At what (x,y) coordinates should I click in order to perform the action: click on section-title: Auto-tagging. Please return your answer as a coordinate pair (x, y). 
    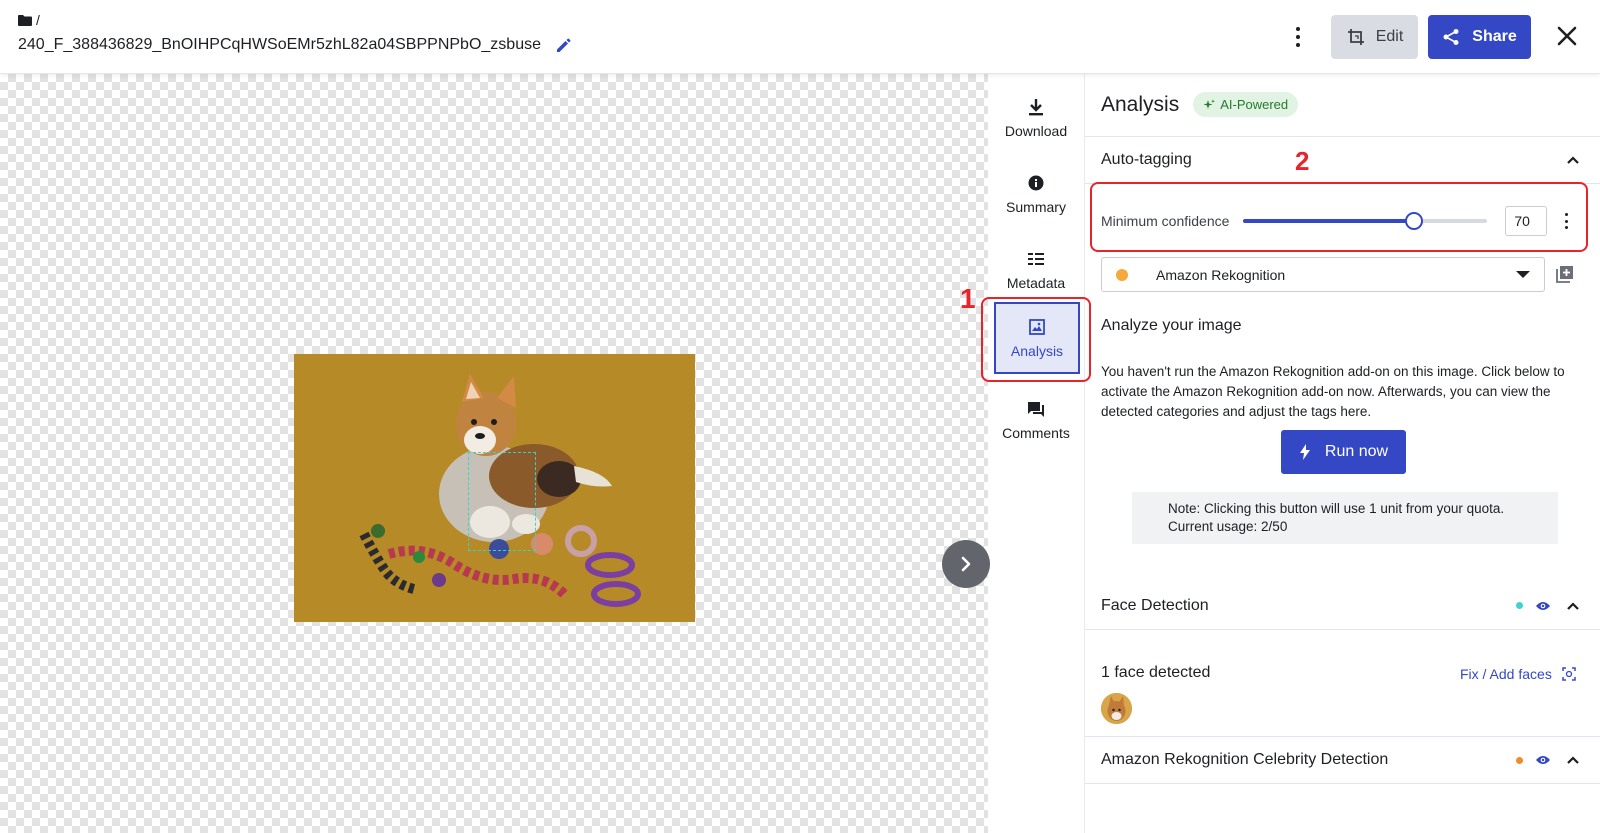
    Looking at the image, I should click on (1146, 159).